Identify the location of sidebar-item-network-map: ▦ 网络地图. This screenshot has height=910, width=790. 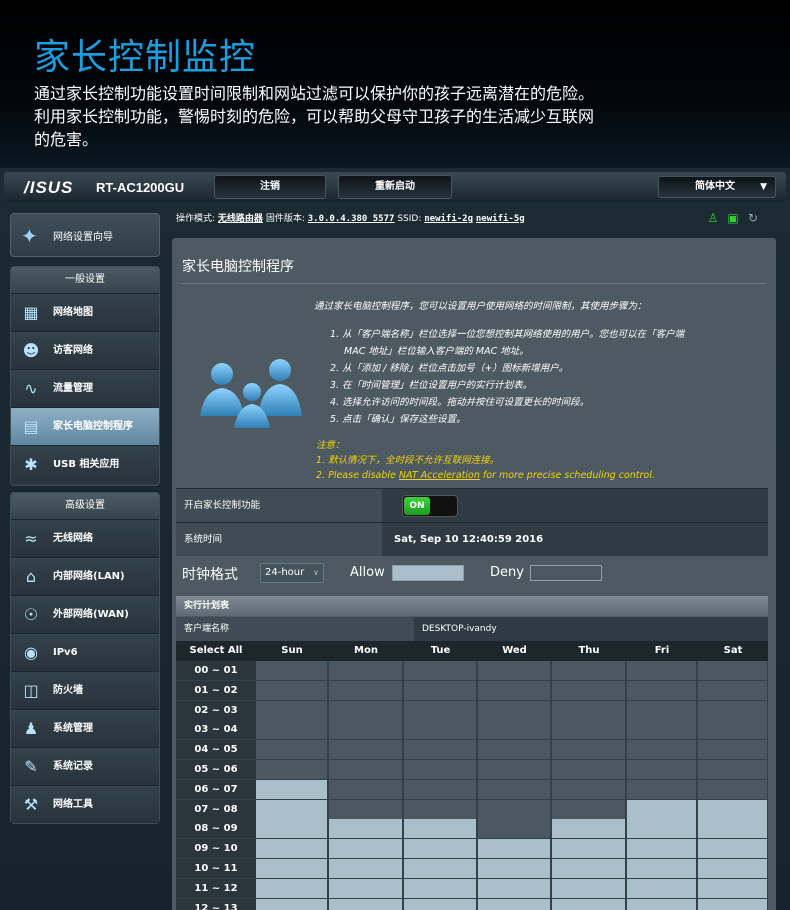
(85, 312).